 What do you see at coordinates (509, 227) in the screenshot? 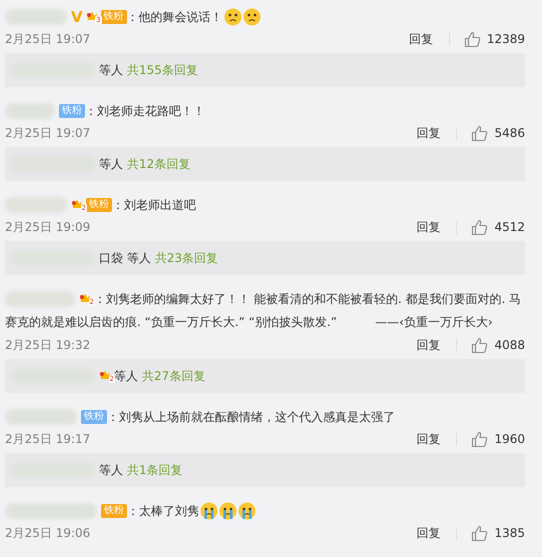
I see `like-count: 4512` at bounding box center [509, 227].